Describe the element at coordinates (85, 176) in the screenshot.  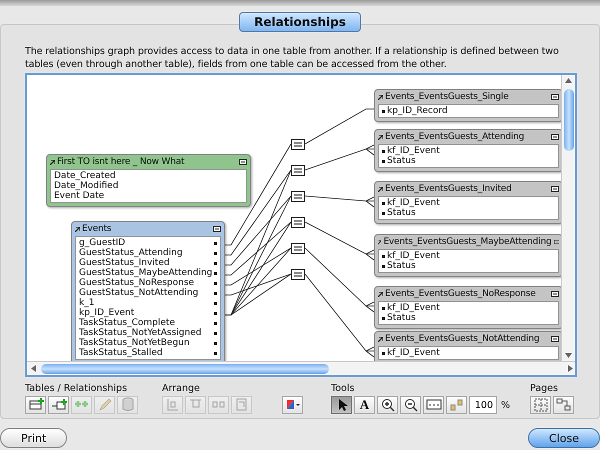
I see `field-name: Date_Created` at that location.